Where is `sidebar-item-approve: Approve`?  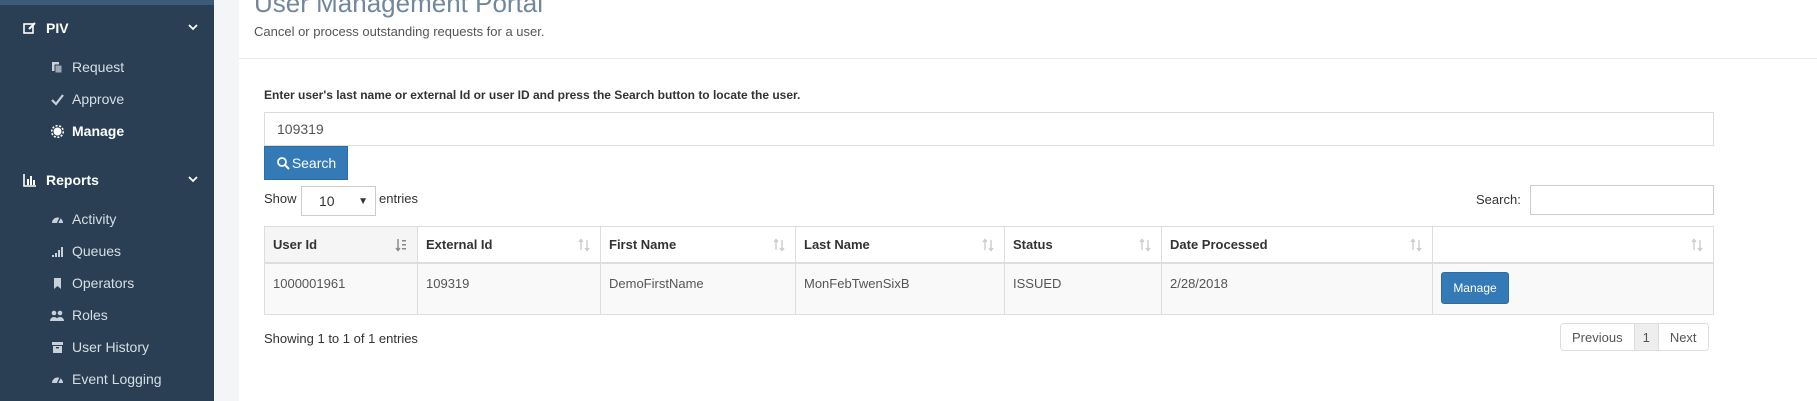
sidebar-item-approve: Approve is located at coordinates (130, 99).